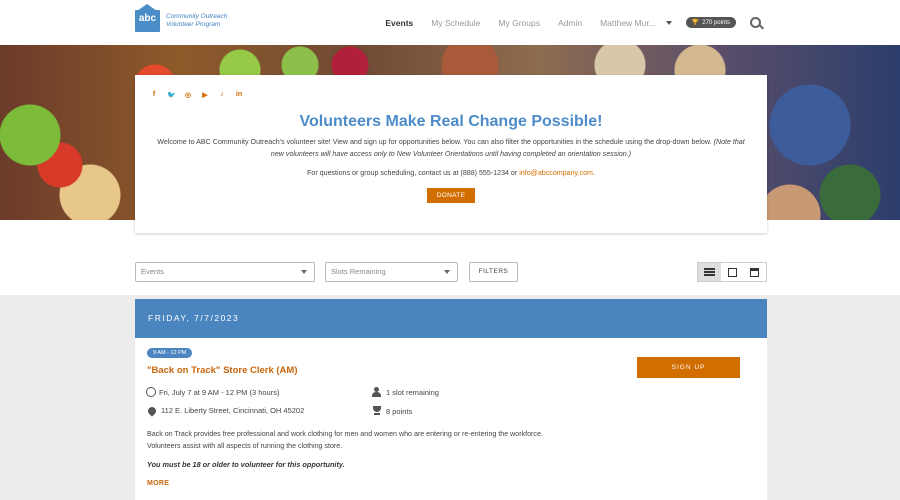 The height and width of the screenshot is (500, 900). What do you see at coordinates (188, 95) in the screenshot?
I see `instagram-icon: ◎` at bounding box center [188, 95].